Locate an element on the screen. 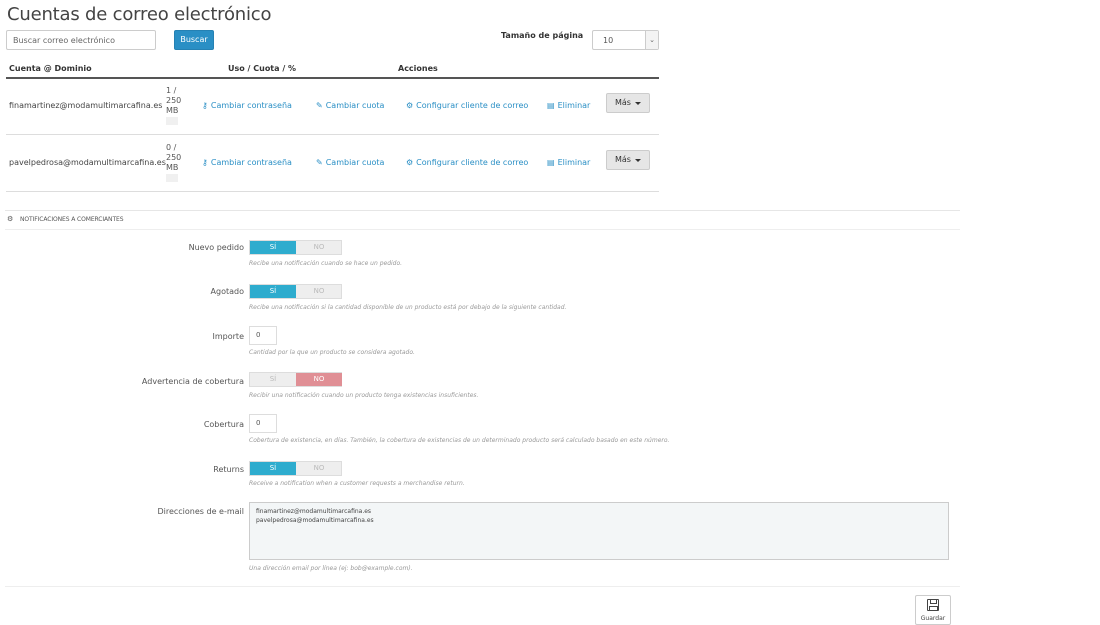 The image size is (1100, 625). panel-header: ⚙ NOTIFICACIONES A COMERCIANTES is located at coordinates (482, 220).